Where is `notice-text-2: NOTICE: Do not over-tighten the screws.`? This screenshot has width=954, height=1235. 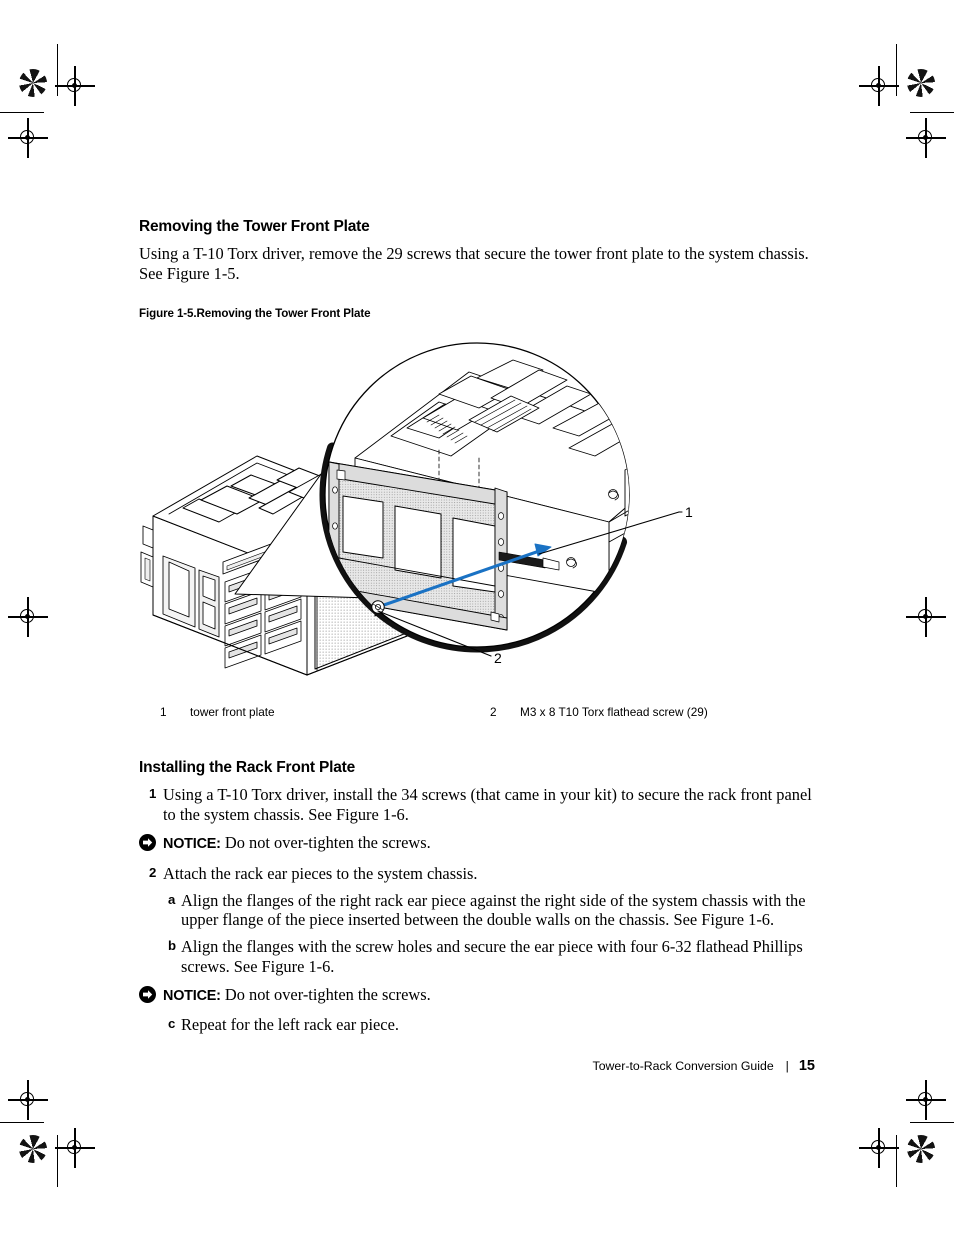 notice-text-2: NOTICE: Do not over-tighten the screws. is located at coordinates (489, 996).